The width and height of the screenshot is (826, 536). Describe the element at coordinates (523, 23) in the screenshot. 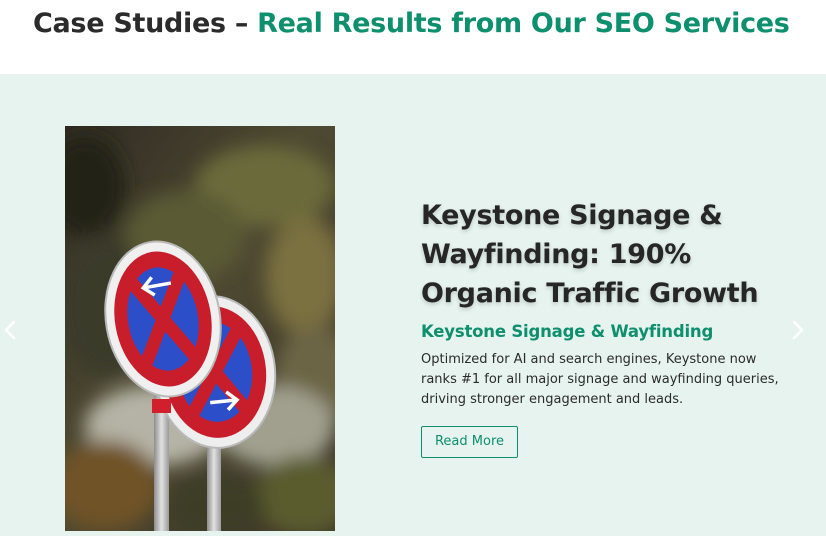

I see `page-title-accent: Real Results from Our SEO Services` at that location.